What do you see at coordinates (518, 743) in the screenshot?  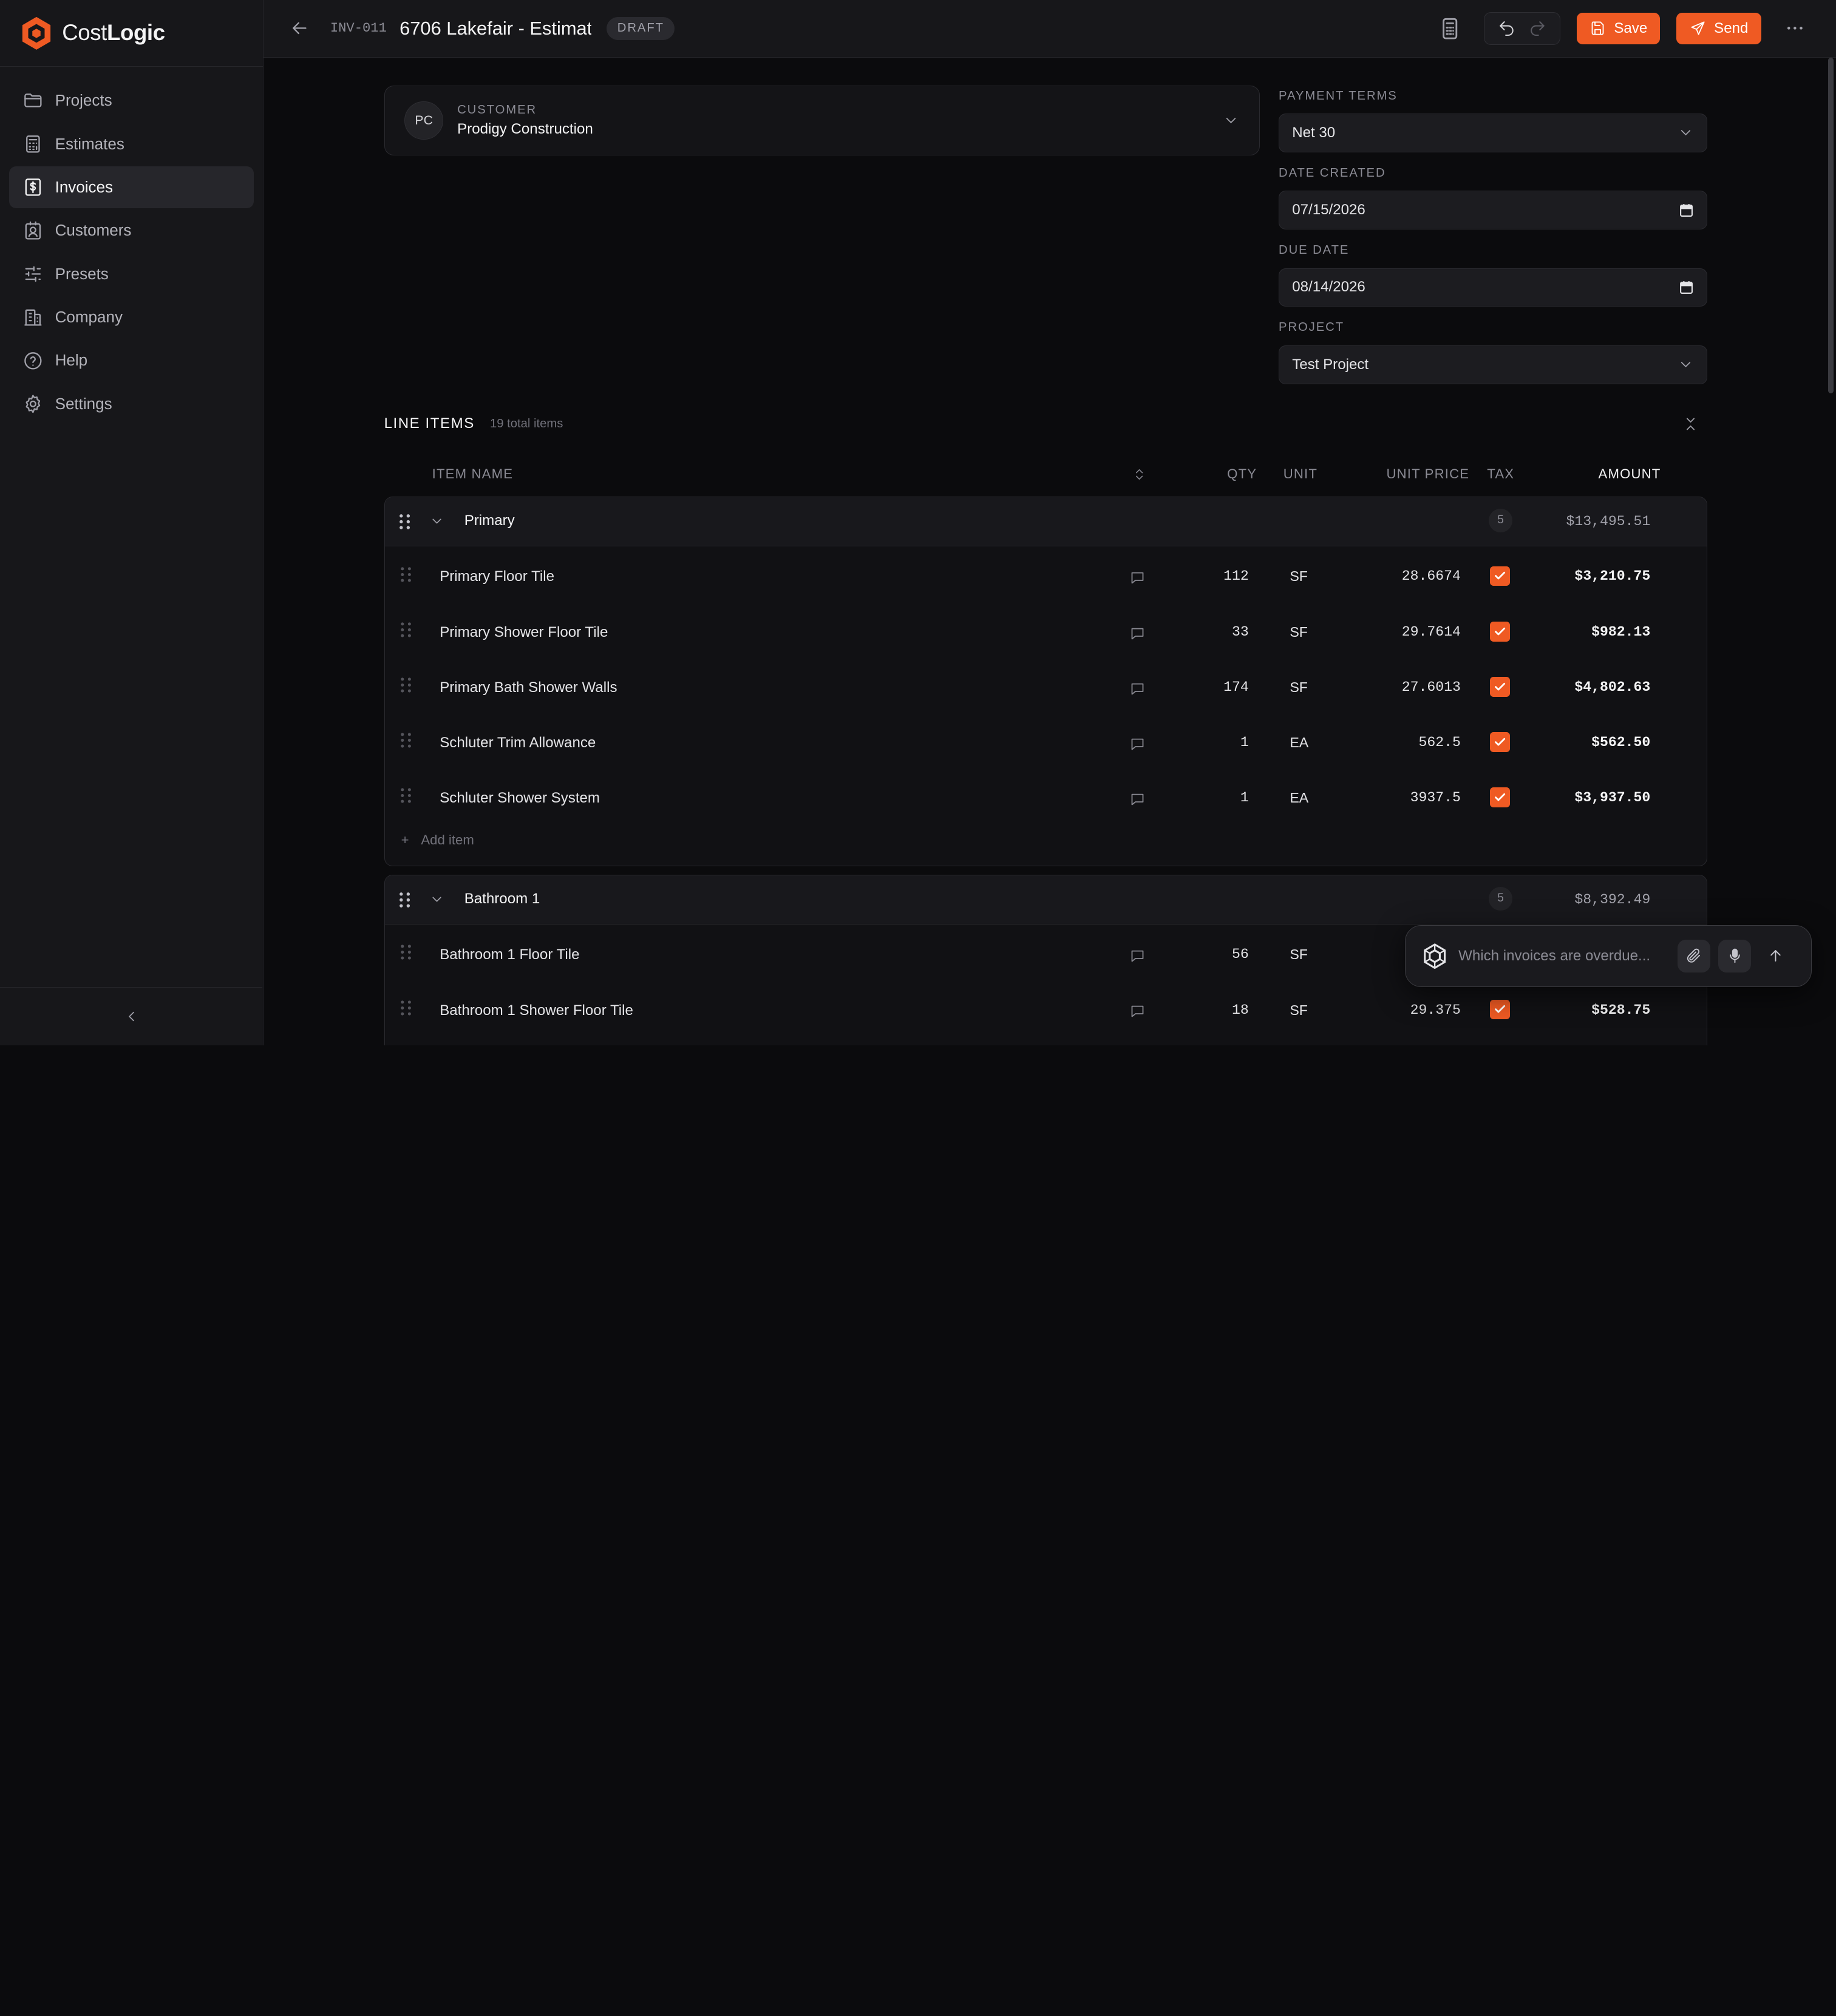 I see `item-name: Schluter Trim Allowance` at bounding box center [518, 743].